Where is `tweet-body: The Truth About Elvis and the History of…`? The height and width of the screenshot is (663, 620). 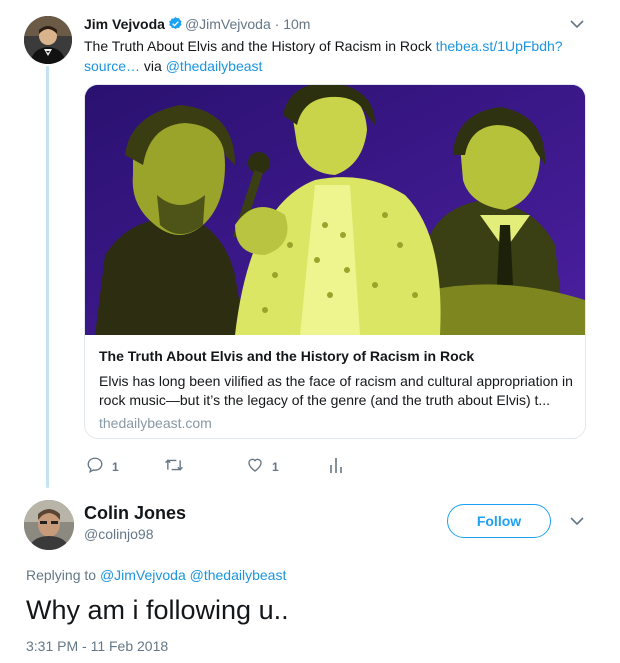
tweet-body: The Truth About Elvis and the History of… is located at coordinates (258, 46).